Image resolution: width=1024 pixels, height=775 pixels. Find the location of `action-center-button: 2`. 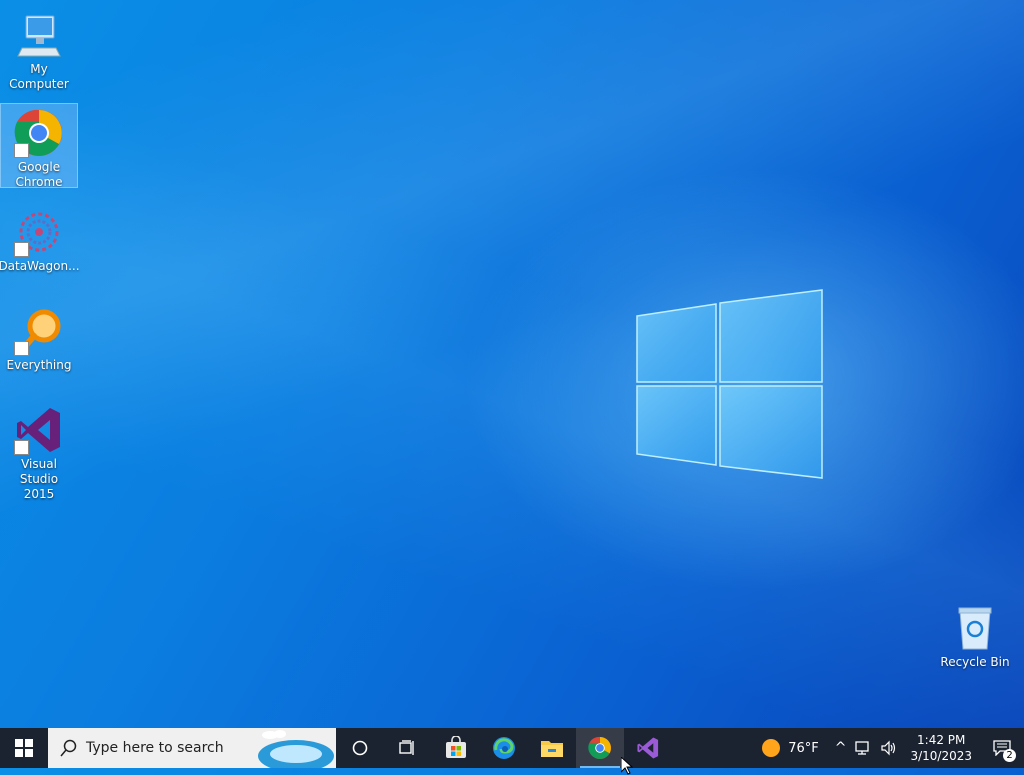

action-center-button: 2 is located at coordinates (1002, 748).